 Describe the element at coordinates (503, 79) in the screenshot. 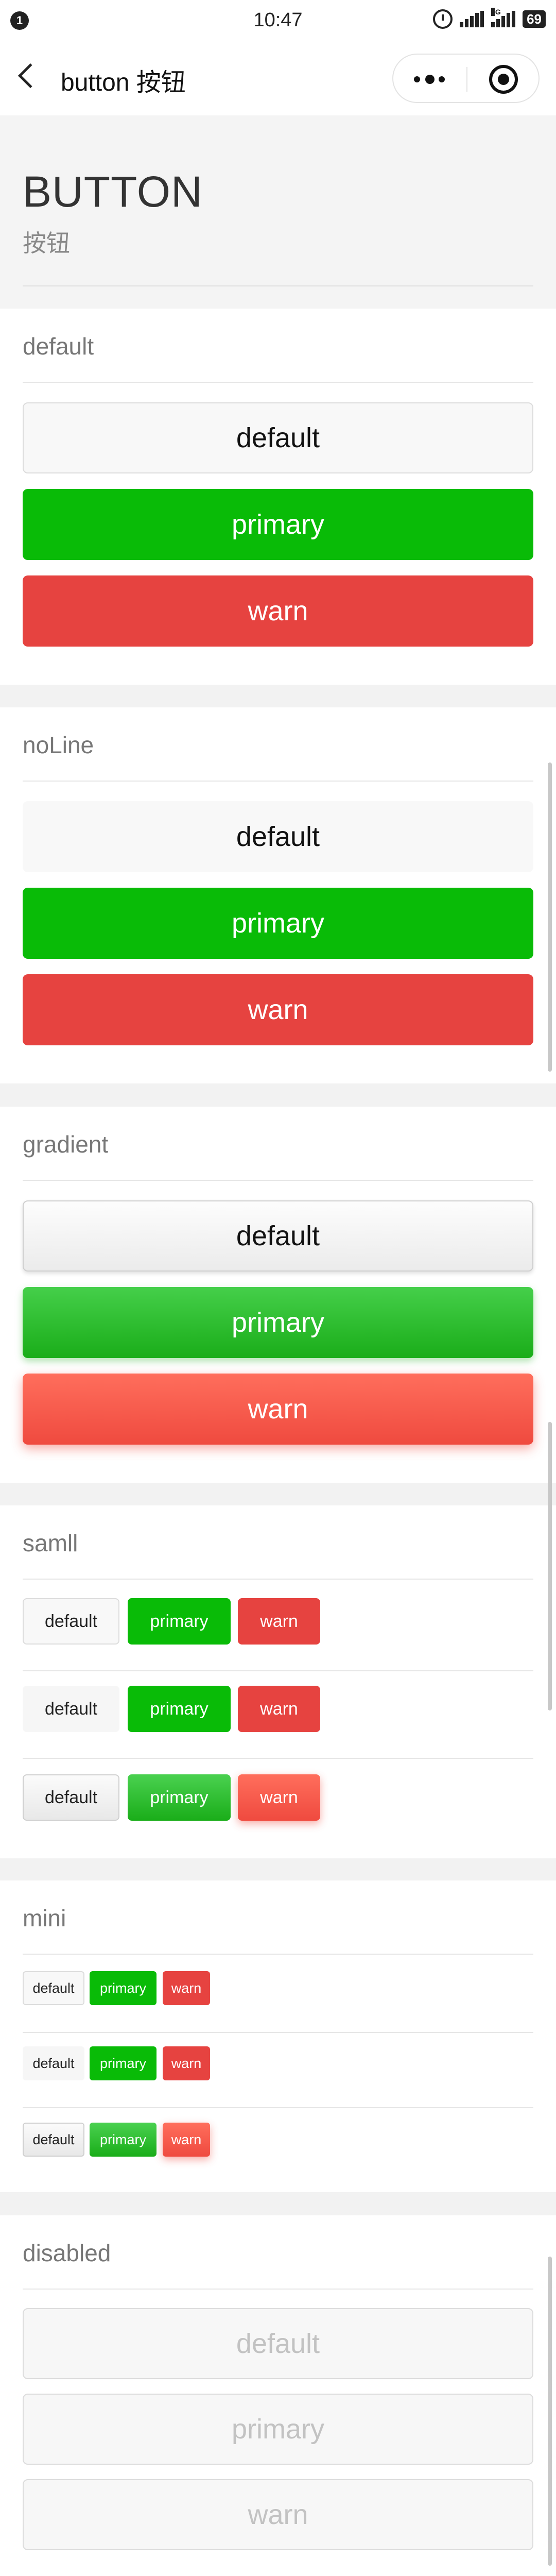

I see `target-circle-icon` at that location.